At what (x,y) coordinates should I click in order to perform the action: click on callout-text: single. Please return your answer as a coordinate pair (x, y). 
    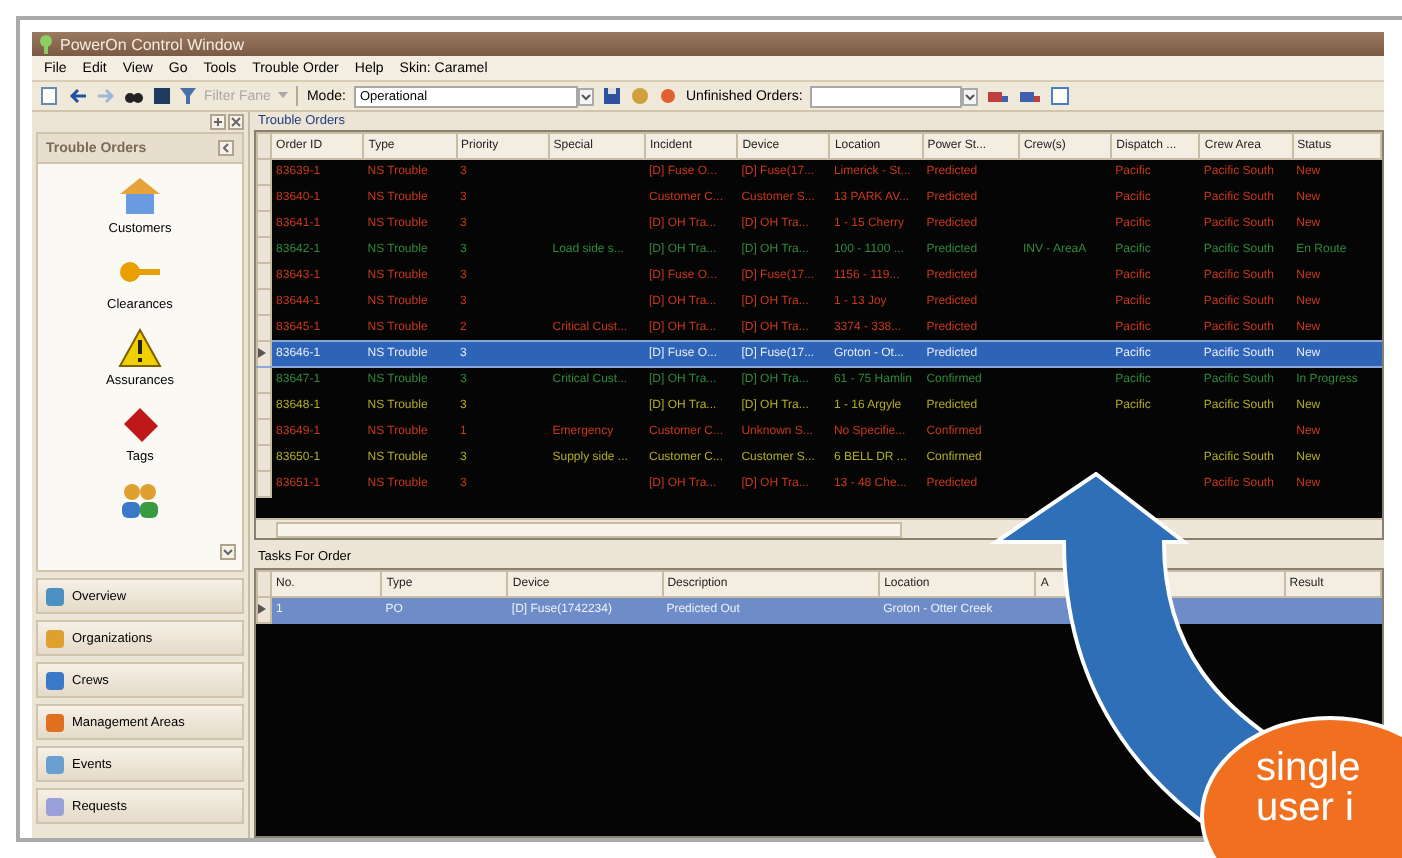
    Looking at the image, I should click on (1309, 768).